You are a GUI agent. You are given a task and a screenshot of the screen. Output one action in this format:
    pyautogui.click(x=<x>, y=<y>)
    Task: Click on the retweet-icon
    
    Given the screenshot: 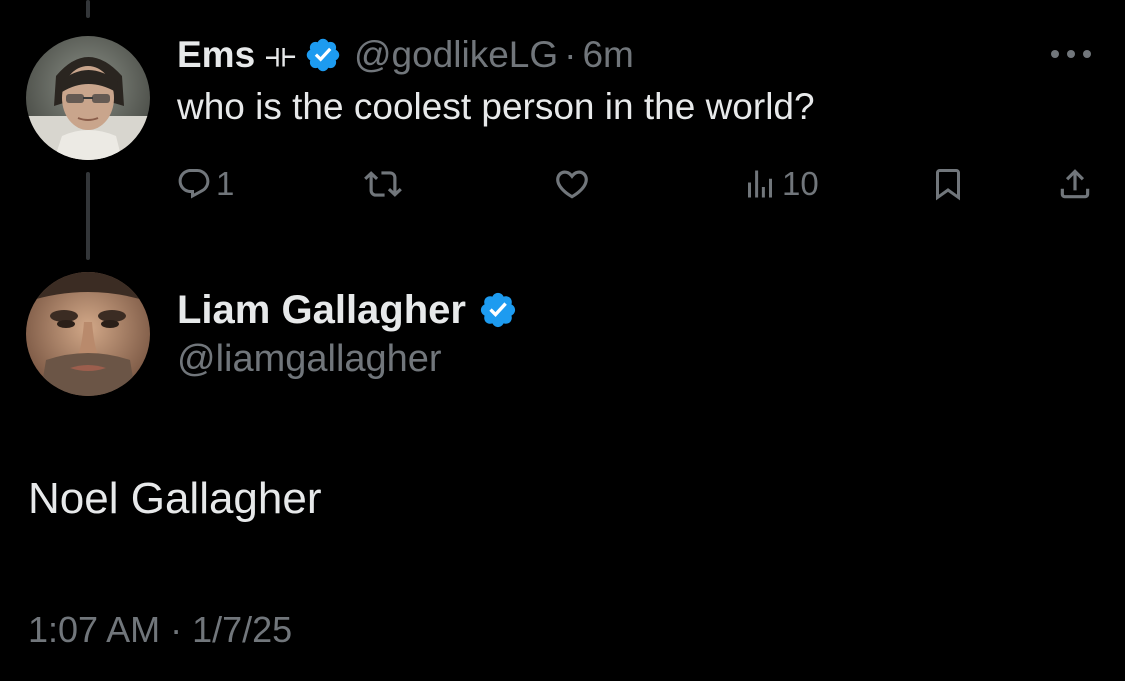 What is the action you would take?
    pyautogui.click(x=383, y=184)
    